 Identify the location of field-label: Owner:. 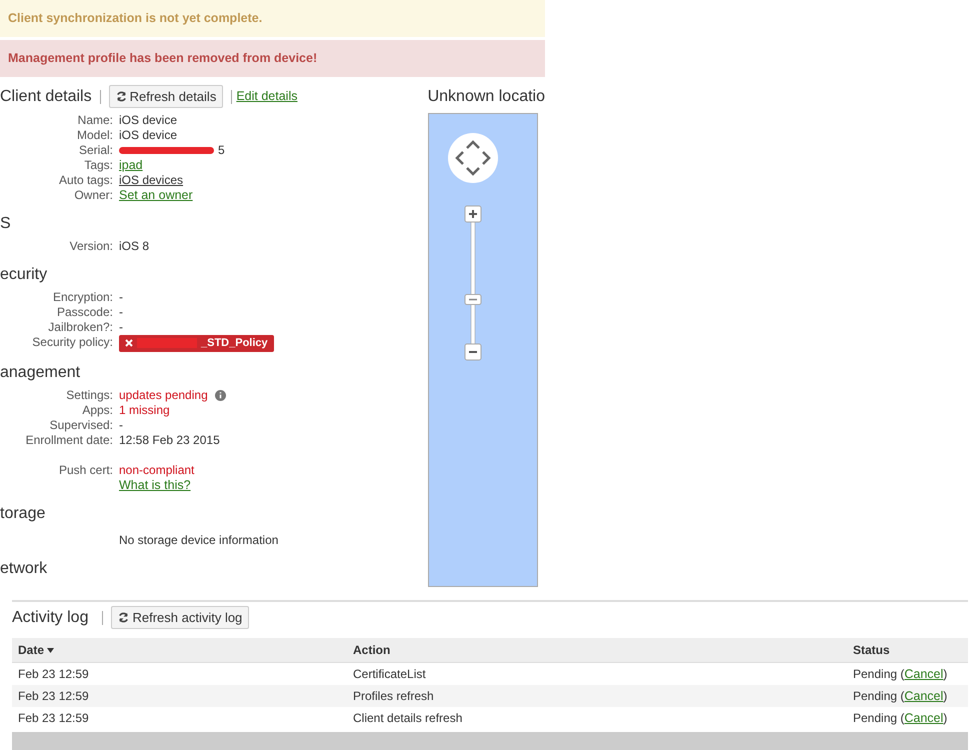
(93, 195).